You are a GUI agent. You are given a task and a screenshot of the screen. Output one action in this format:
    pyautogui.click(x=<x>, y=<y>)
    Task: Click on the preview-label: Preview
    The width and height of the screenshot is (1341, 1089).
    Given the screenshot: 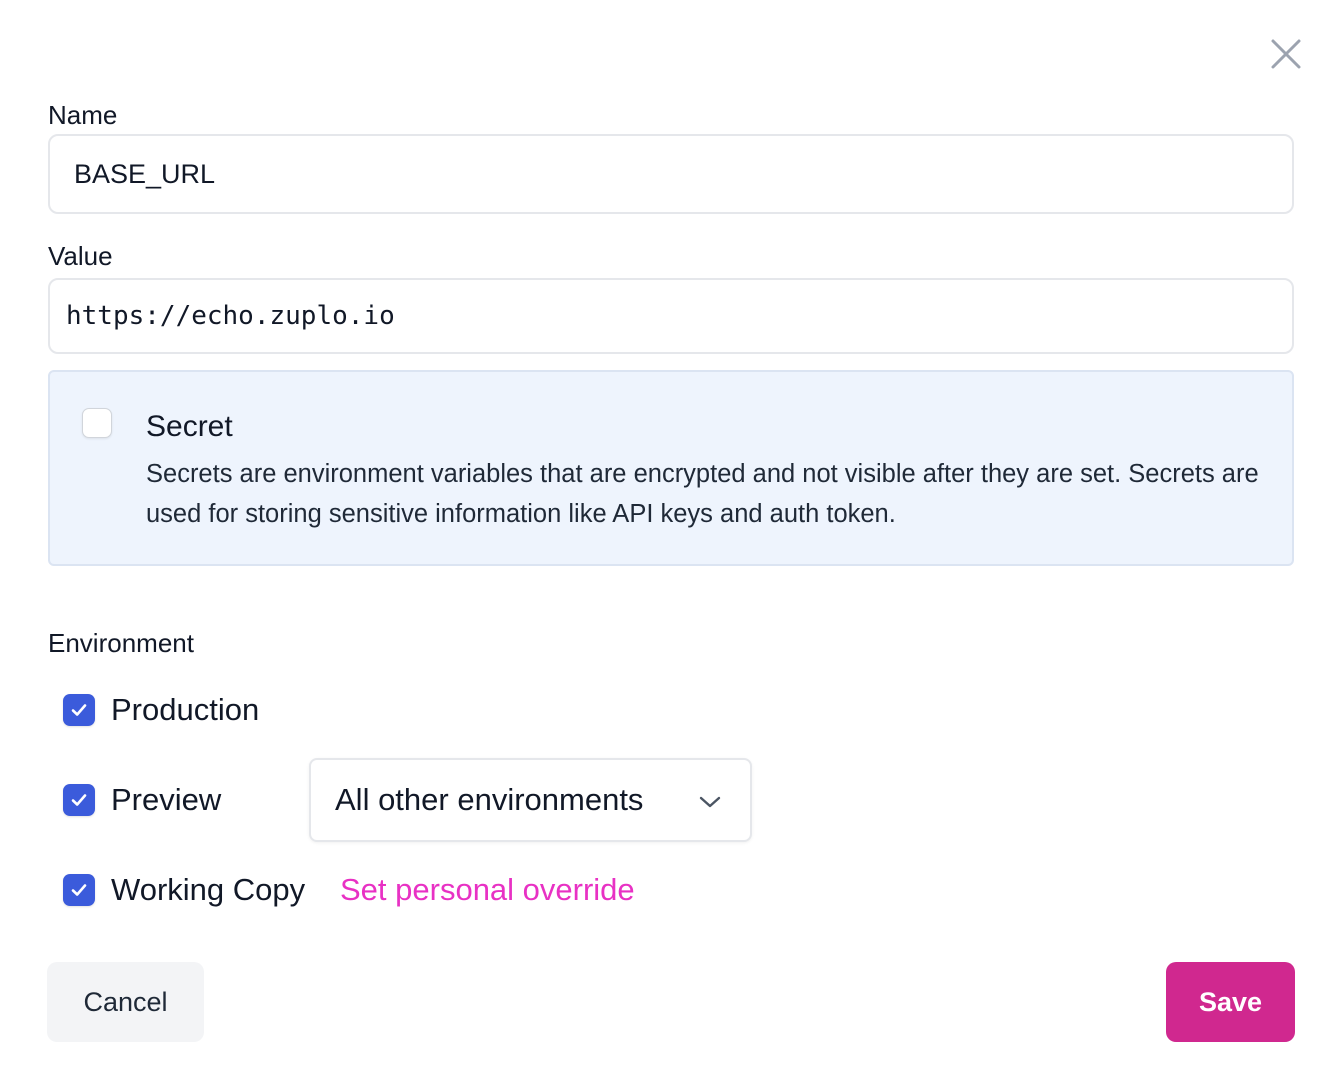 What is the action you would take?
    pyautogui.click(x=166, y=799)
    